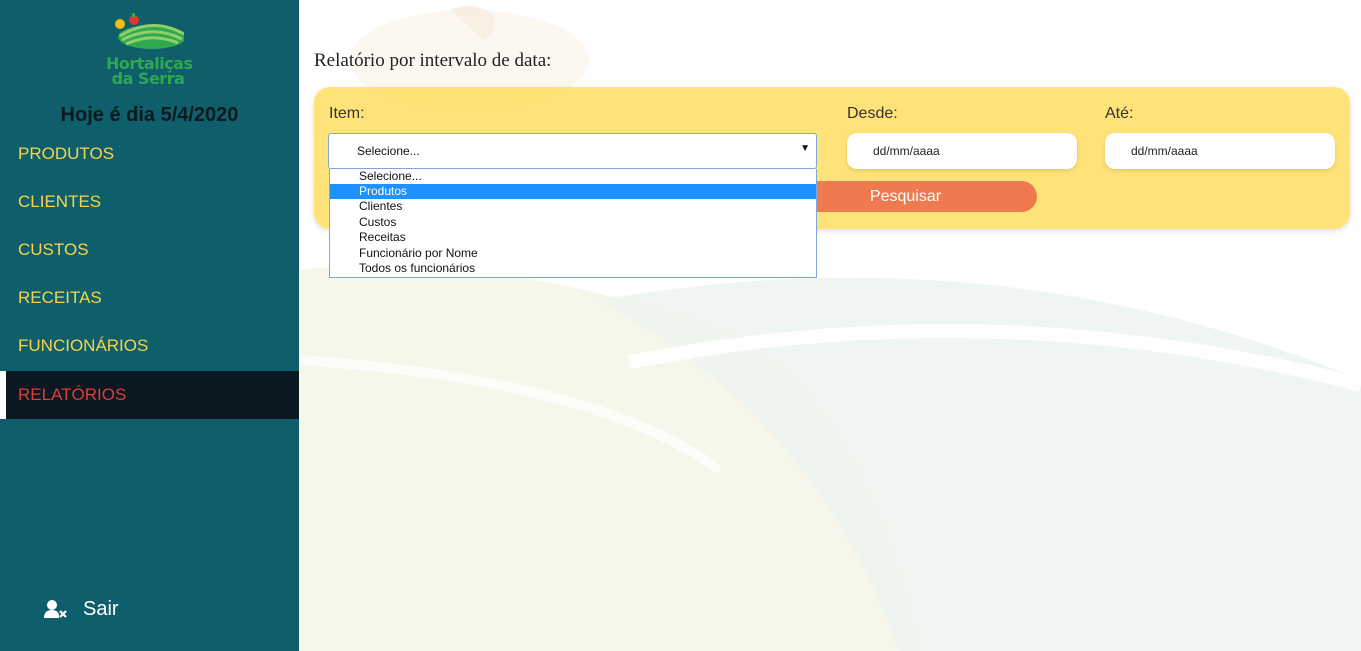 The width and height of the screenshot is (1361, 651). What do you see at coordinates (148, 78) in the screenshot?
I see `brand-line-2: da Serra` at bounding box center [148, 78].